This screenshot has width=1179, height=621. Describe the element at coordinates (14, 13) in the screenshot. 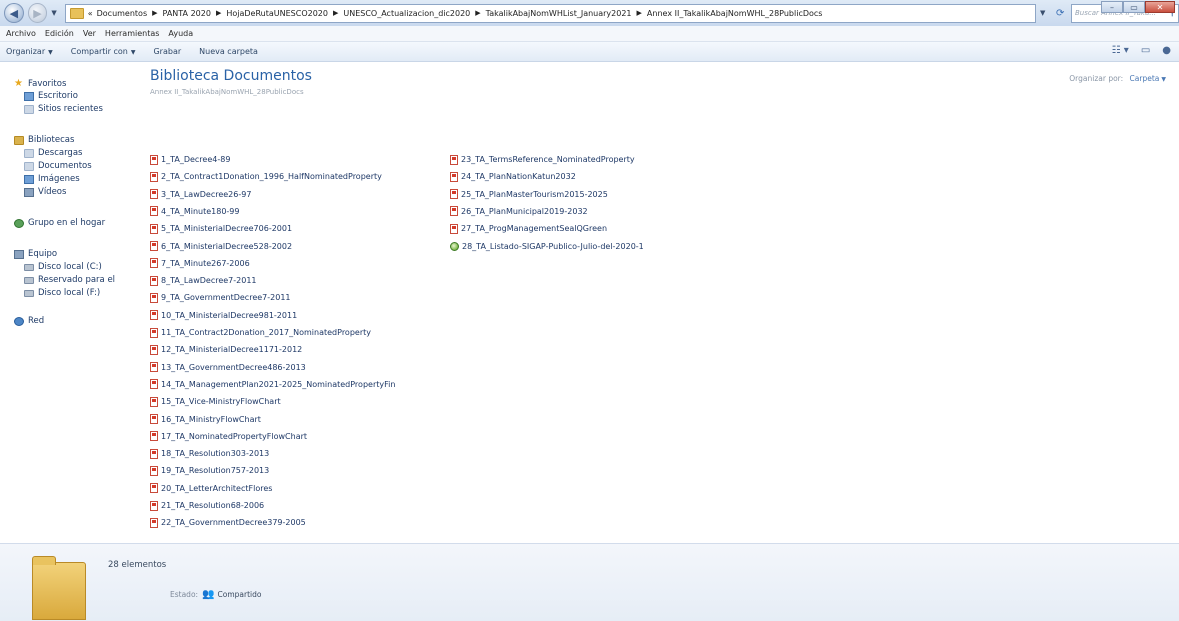

I see `back-button: ◀` at that location.